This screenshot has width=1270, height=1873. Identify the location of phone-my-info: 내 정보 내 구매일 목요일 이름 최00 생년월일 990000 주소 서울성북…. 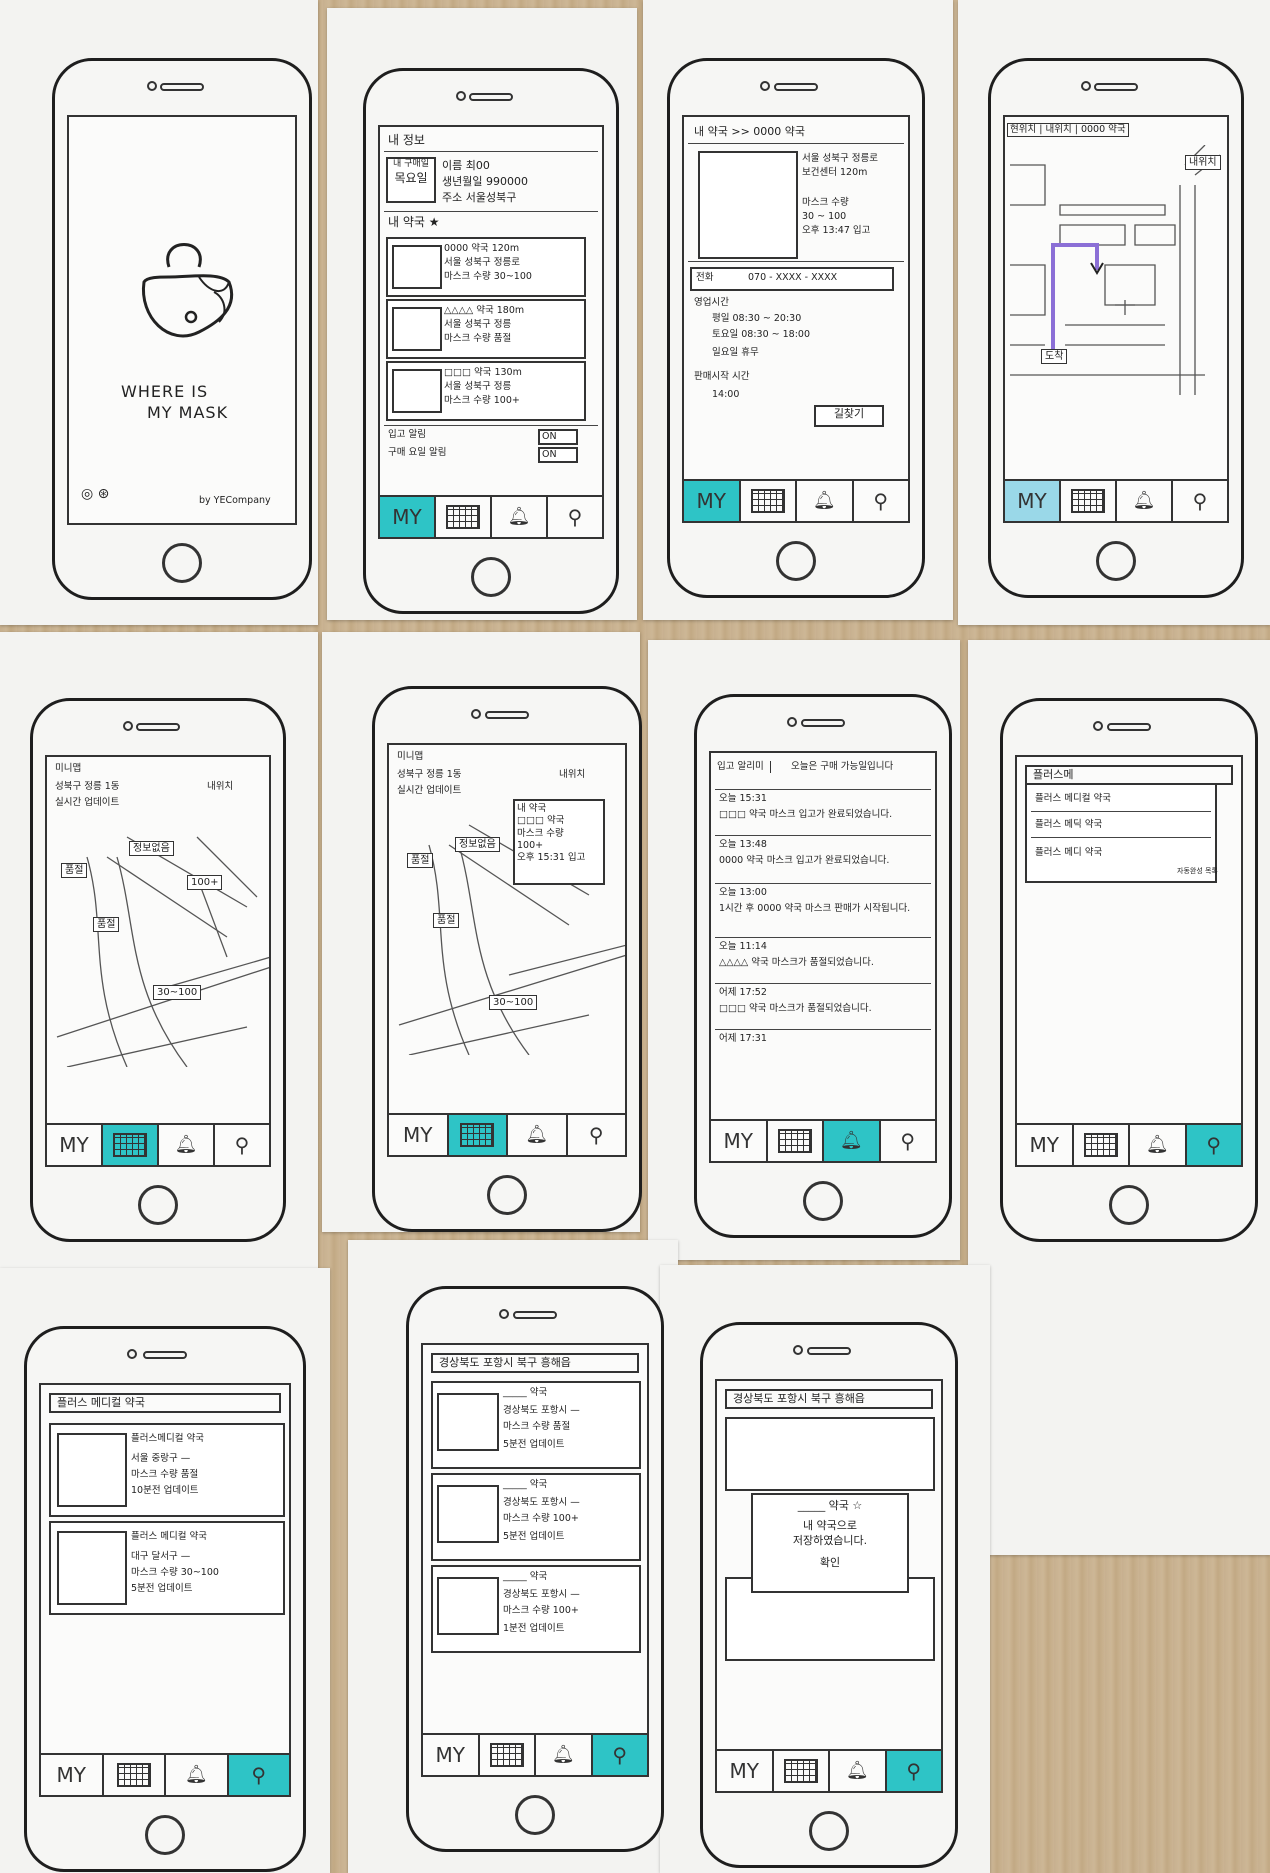
(491, 341).